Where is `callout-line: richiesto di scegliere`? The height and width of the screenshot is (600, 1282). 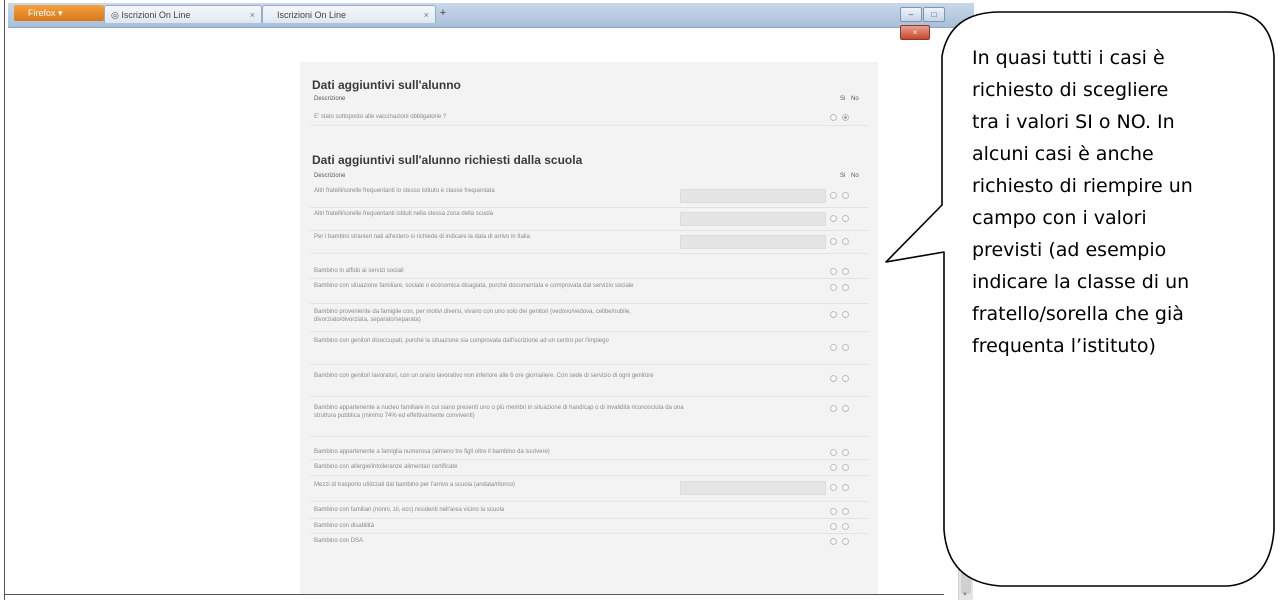 callout-line: richiesto di scegliere is located at coordinates (1070, 90).